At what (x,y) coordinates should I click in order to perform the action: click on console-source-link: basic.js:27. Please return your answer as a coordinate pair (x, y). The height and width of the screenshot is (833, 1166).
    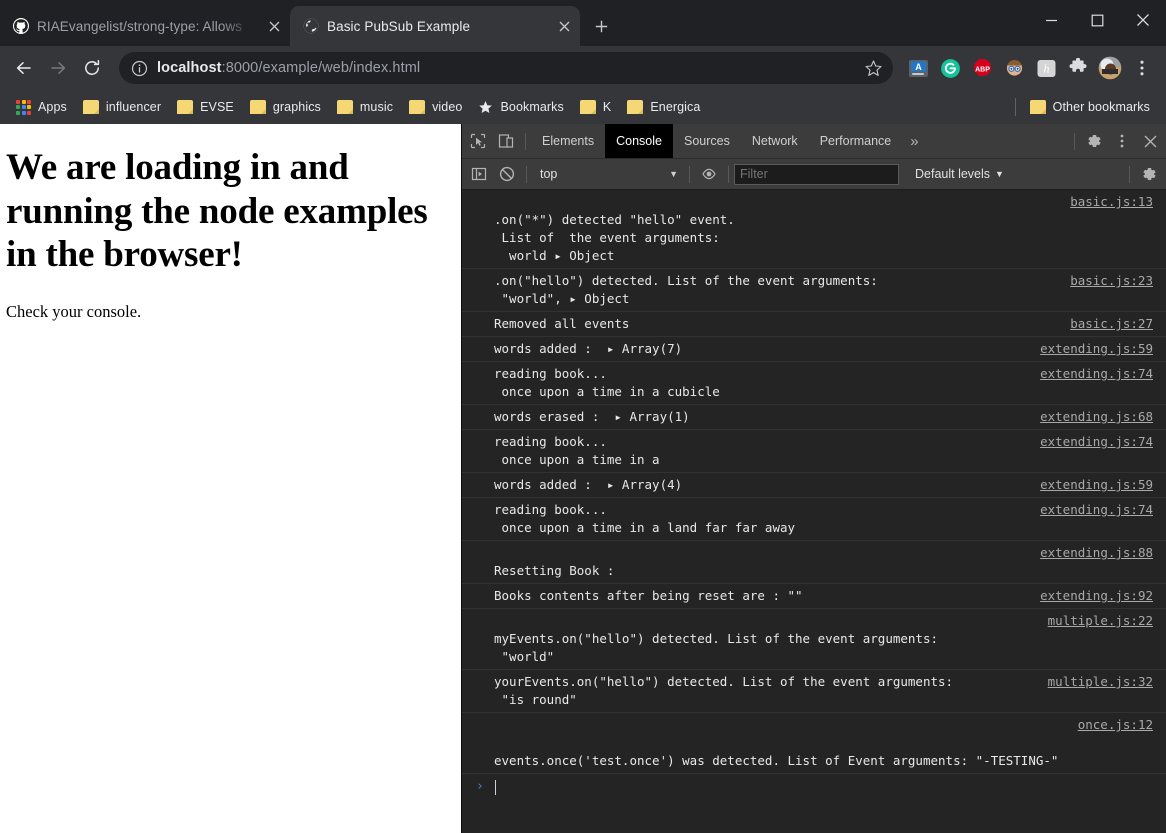
    Looking at the image, I should click on (1113, 324).